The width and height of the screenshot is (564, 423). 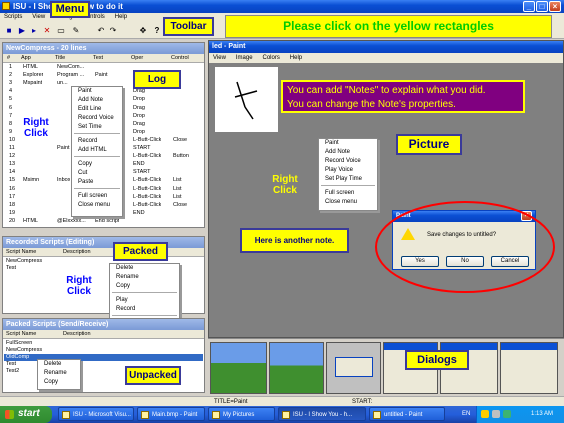 What do you see at coordinates (11, 268) in the screenshot?
I see `recorded-row: Test` at bounding box center [11, 268].